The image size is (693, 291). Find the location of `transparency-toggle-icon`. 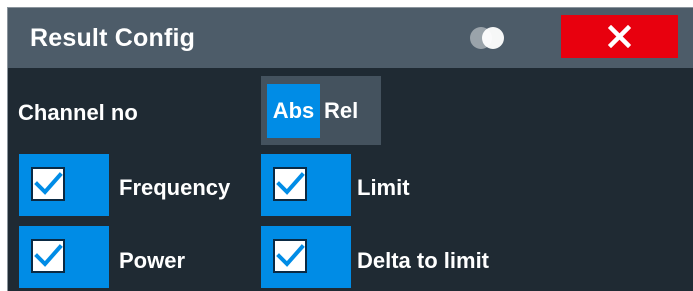

transparency-toggle-icon is located at coordinates (493, 37).